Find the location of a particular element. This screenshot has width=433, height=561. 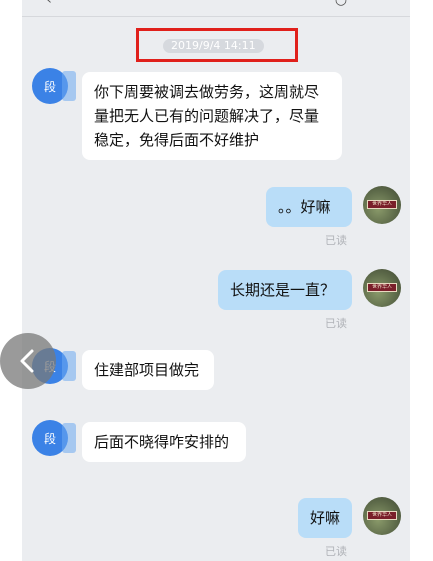

message-text: 好嘛 is located at coordinates (325, 518).